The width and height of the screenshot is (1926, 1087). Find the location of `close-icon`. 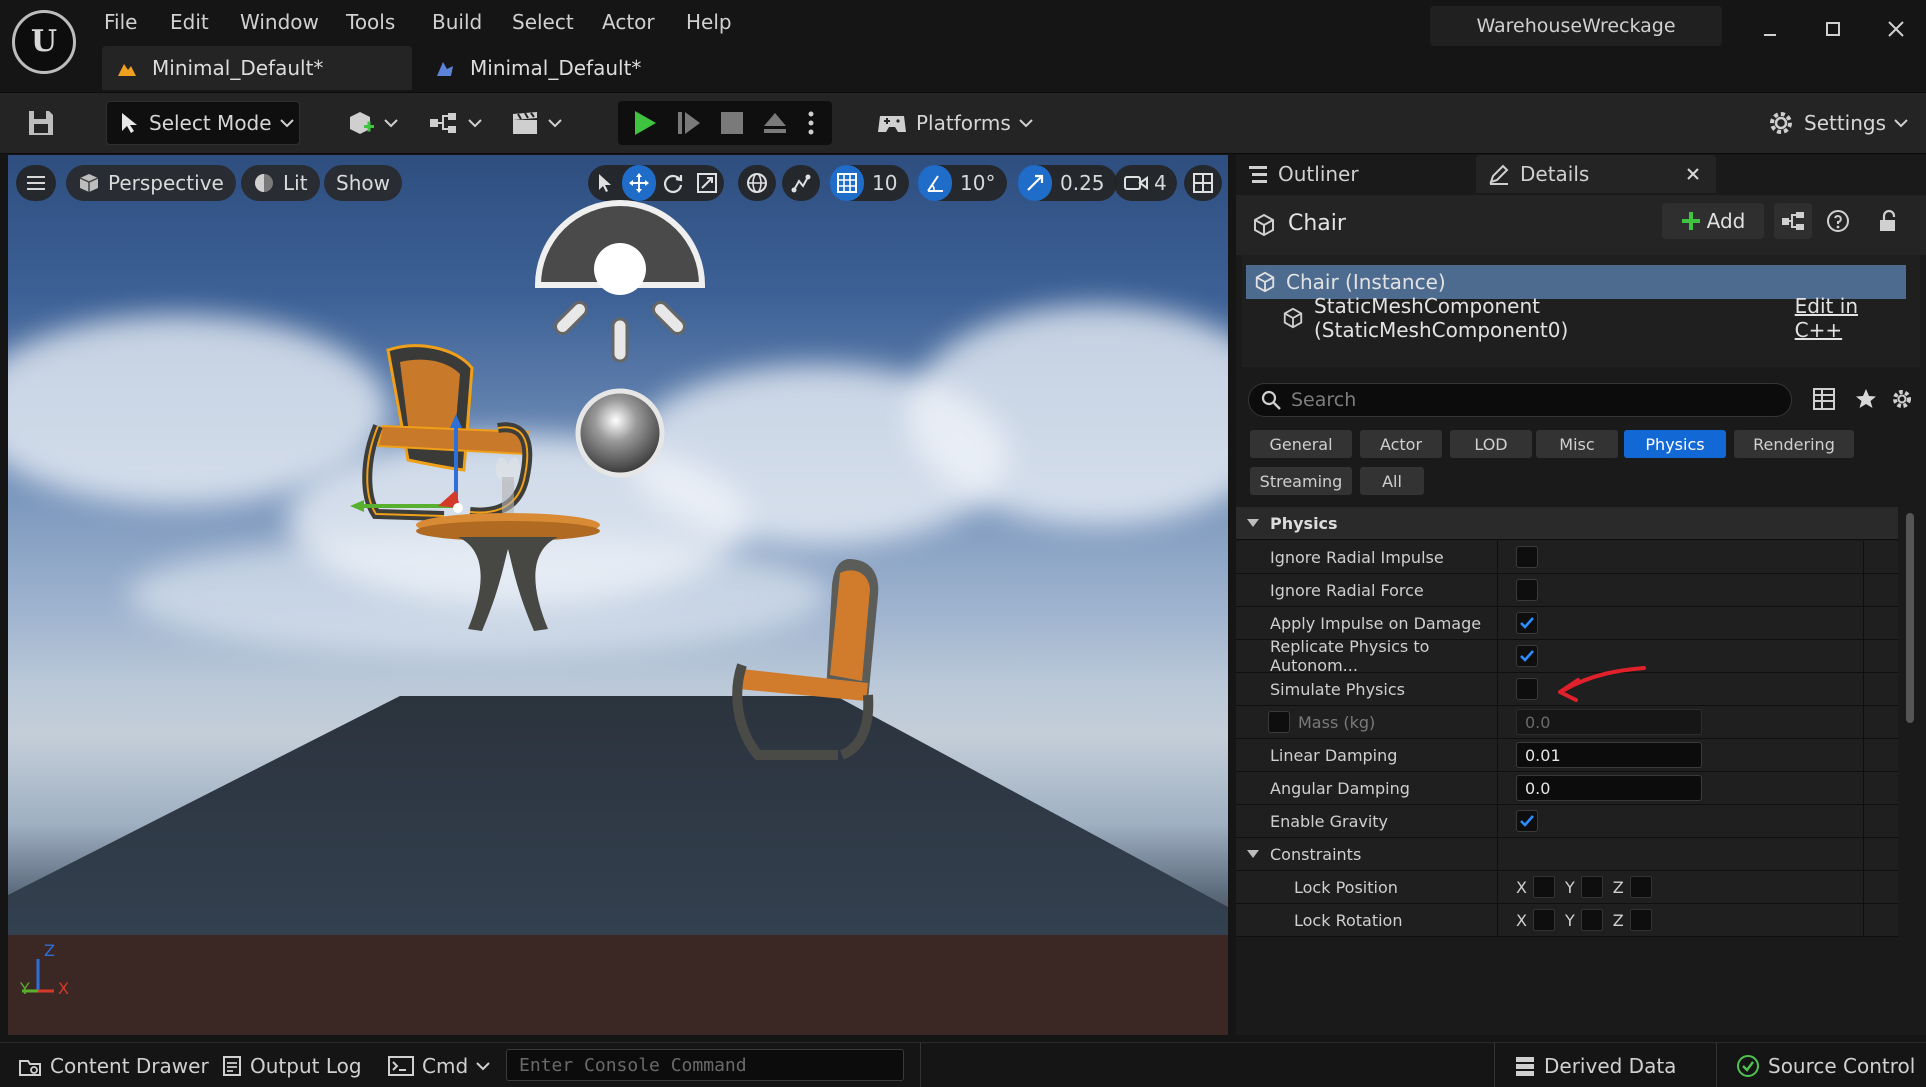

close-icon is located at coordinates (1693, 174).